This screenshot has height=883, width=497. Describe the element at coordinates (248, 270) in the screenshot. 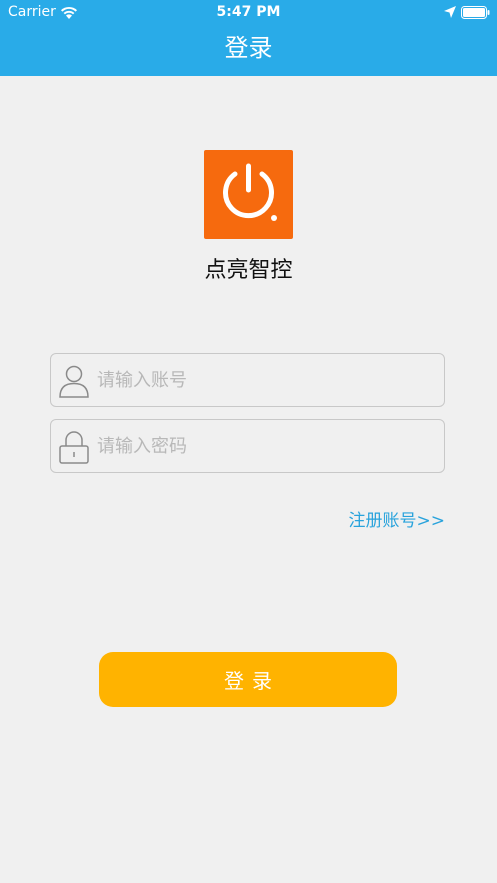

I see `app-name: 点亮智控` at that location.